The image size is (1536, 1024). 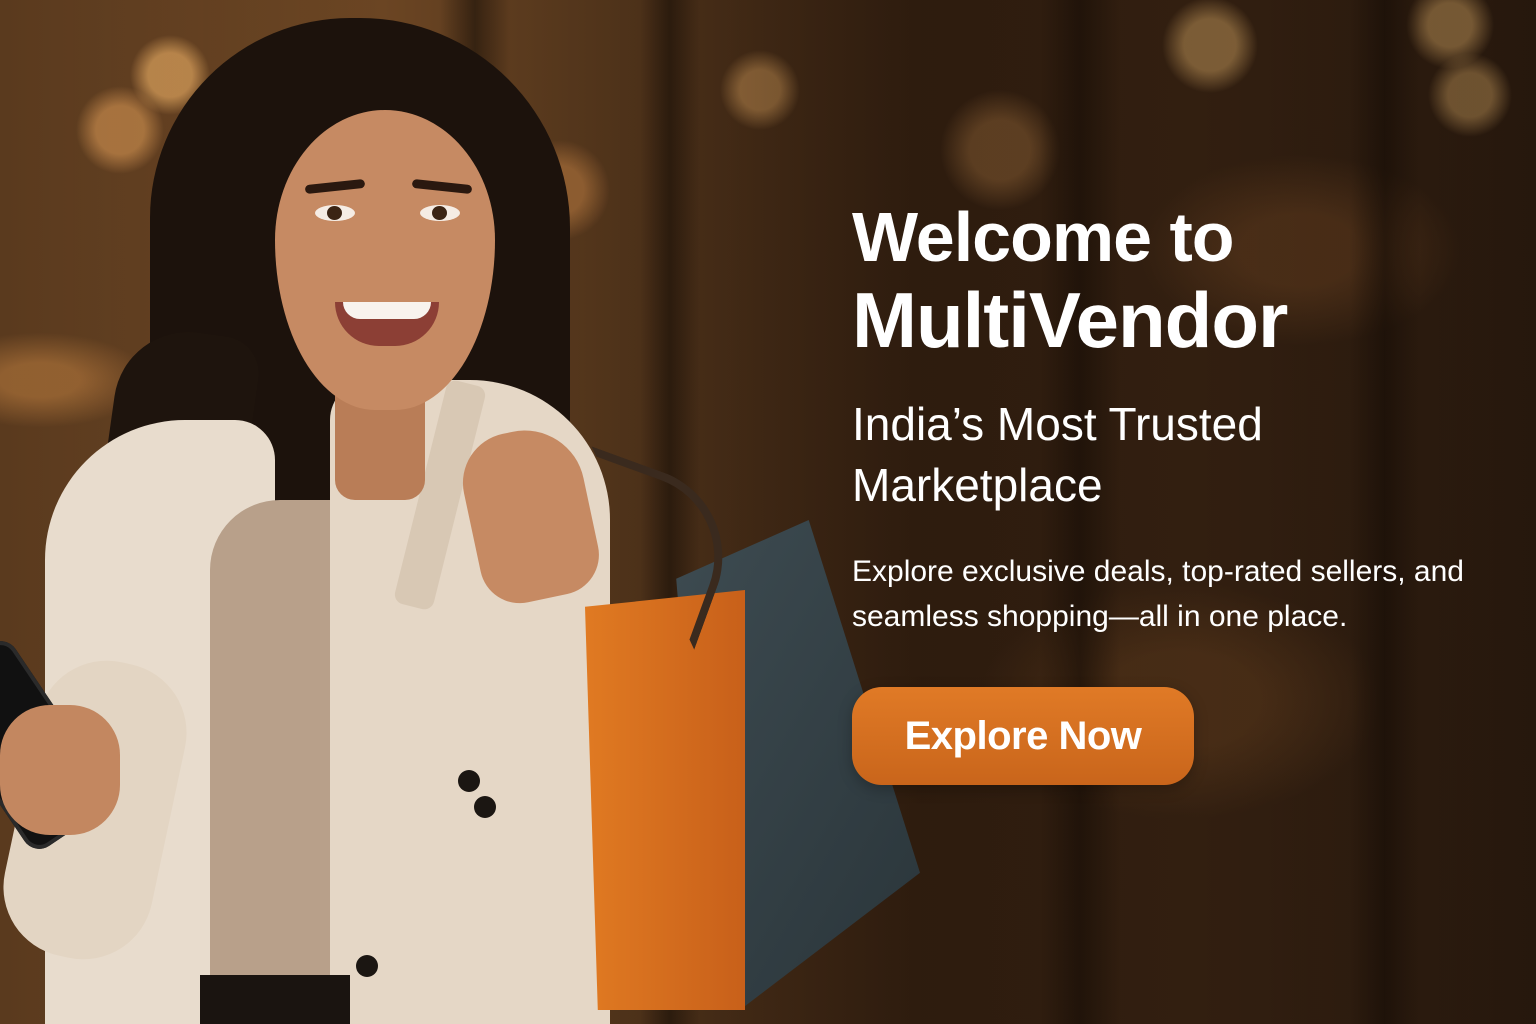 I want to click on face, so click(x=385, y=260).